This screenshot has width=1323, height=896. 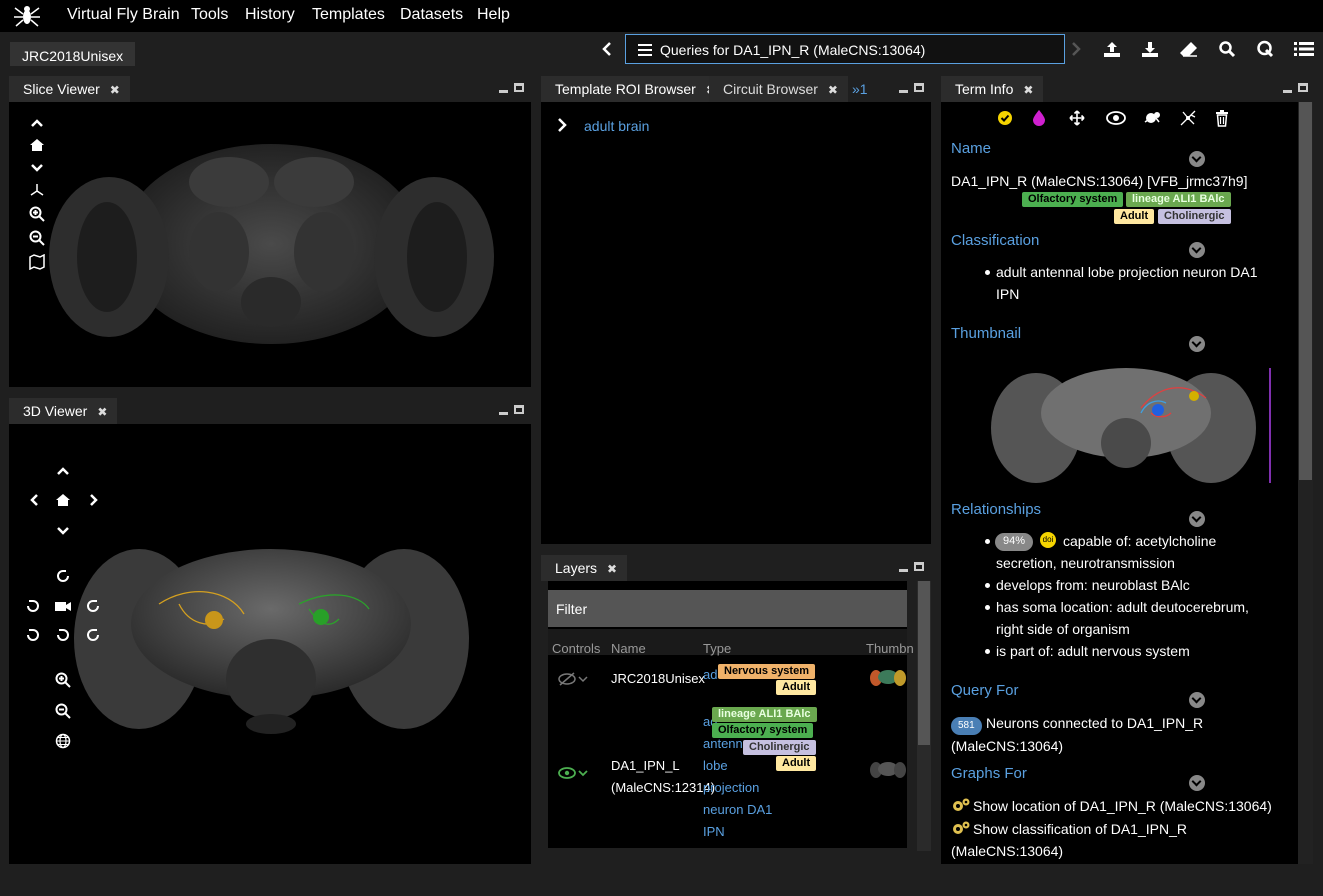 I want to click on back-arrow-icon, so click(x=607, y=49).